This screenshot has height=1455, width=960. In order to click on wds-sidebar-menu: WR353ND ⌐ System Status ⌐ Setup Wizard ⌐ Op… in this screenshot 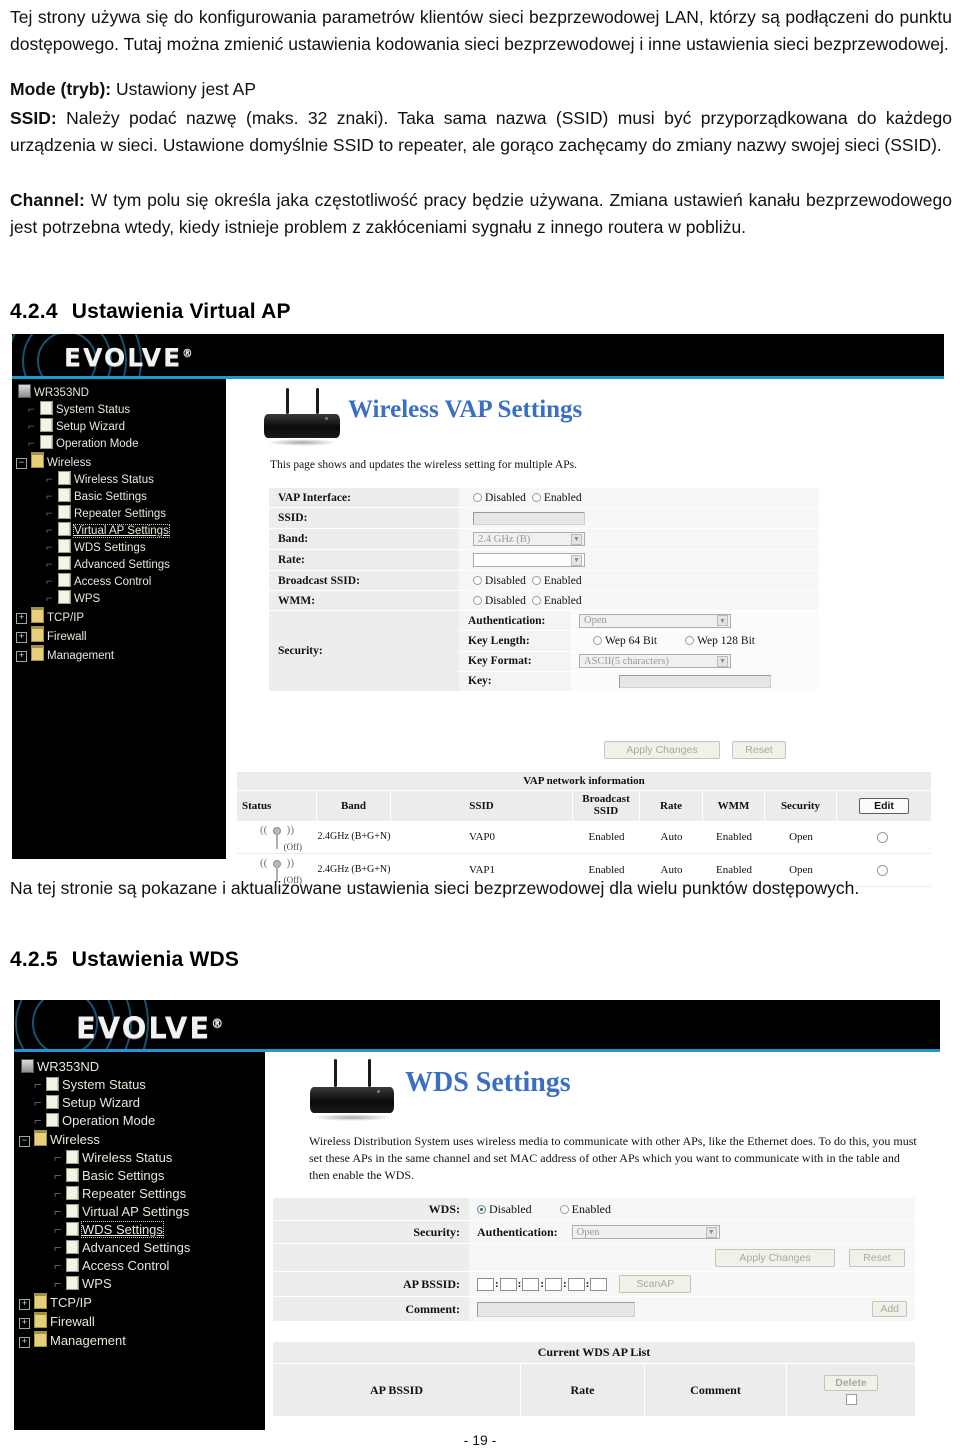, I will do `click(139, 1241)`.